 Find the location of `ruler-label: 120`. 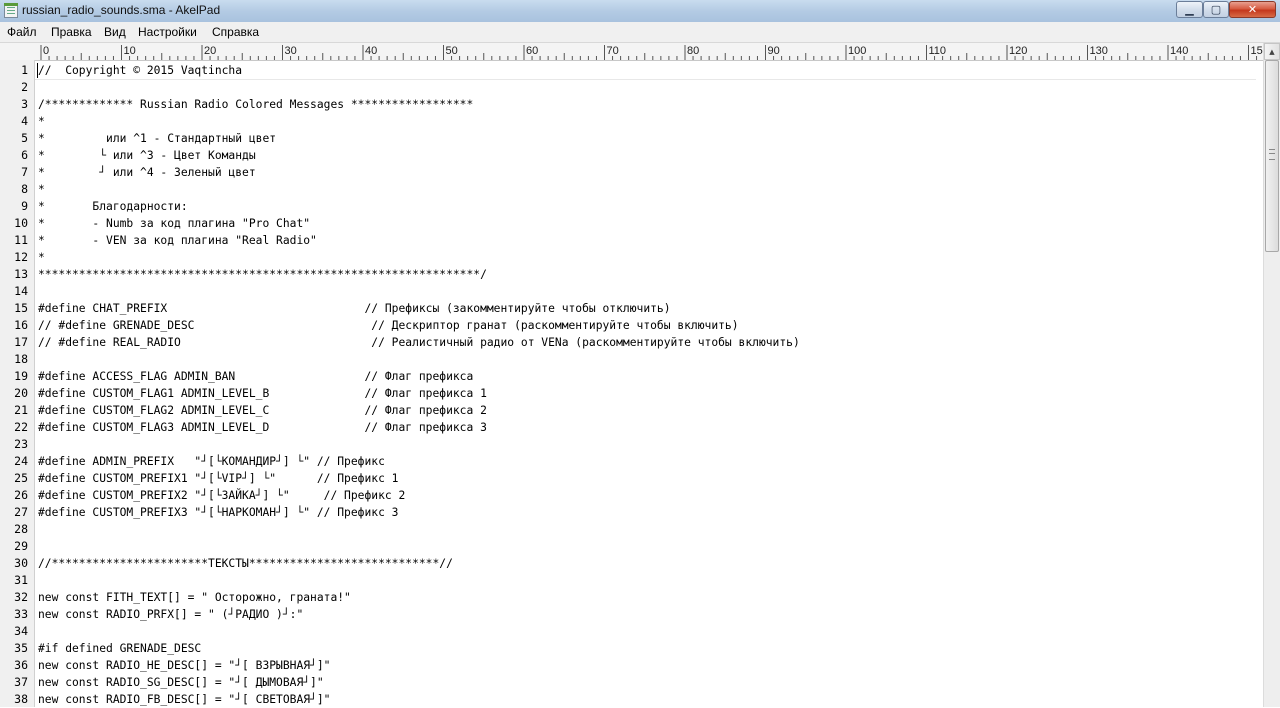

ruler-label: 120 is located at coordinates (1018, 51).